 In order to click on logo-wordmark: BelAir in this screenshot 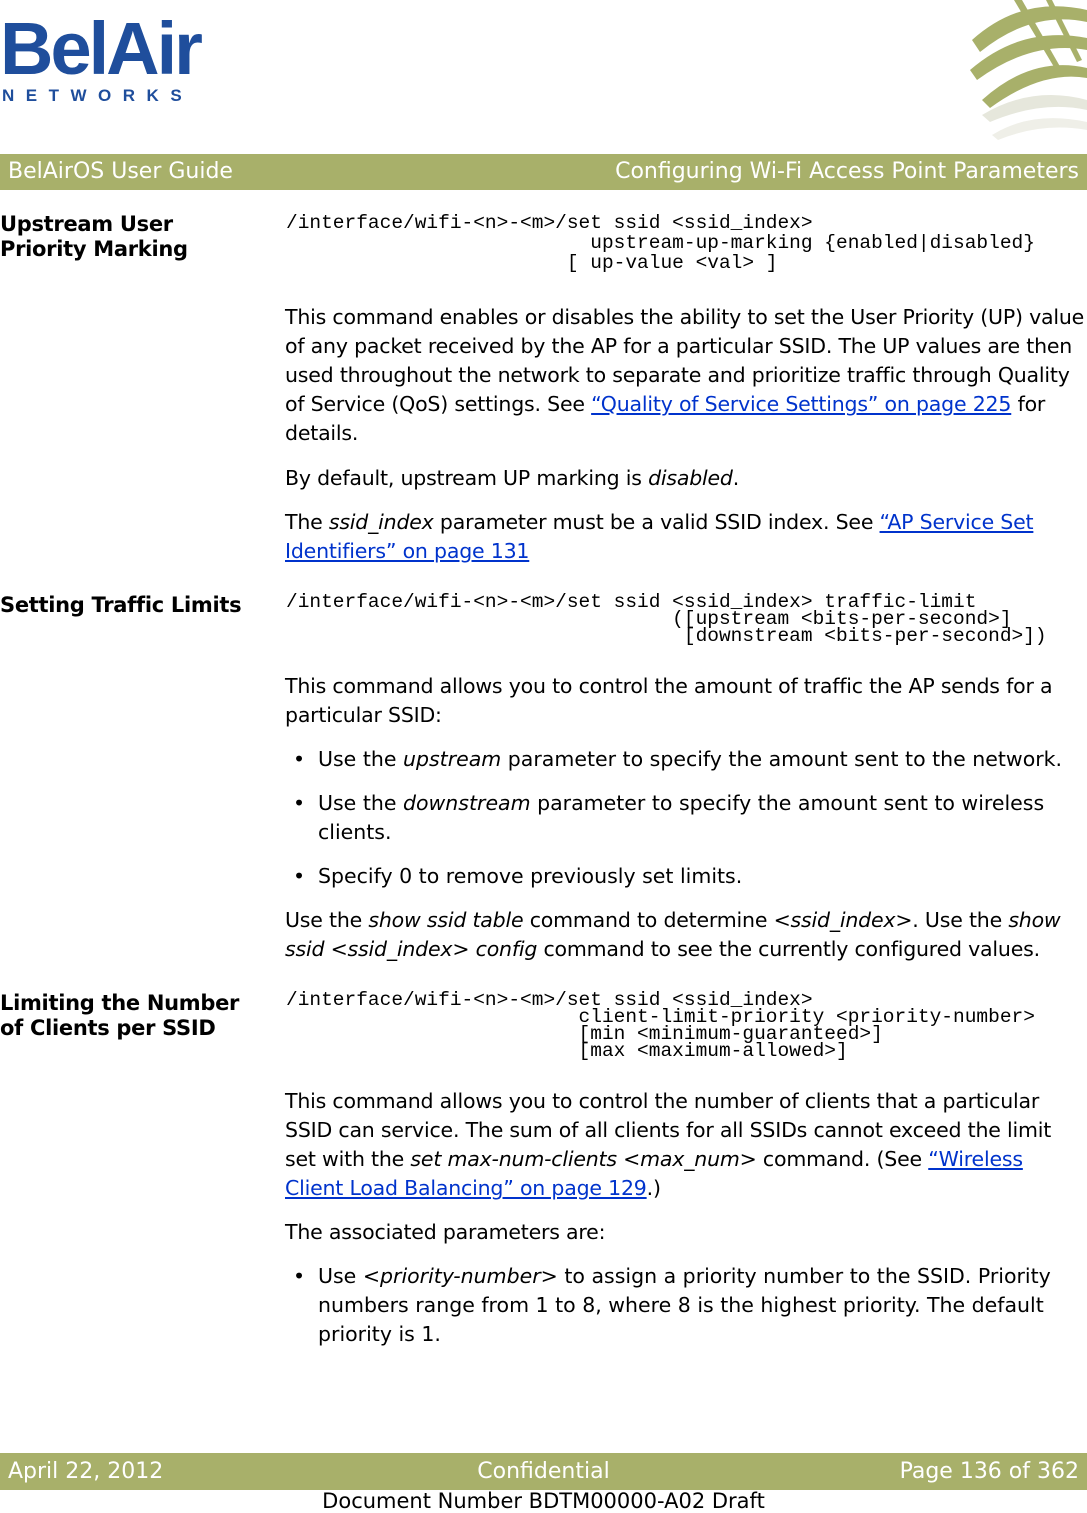, I will do `click(101, 48)`.